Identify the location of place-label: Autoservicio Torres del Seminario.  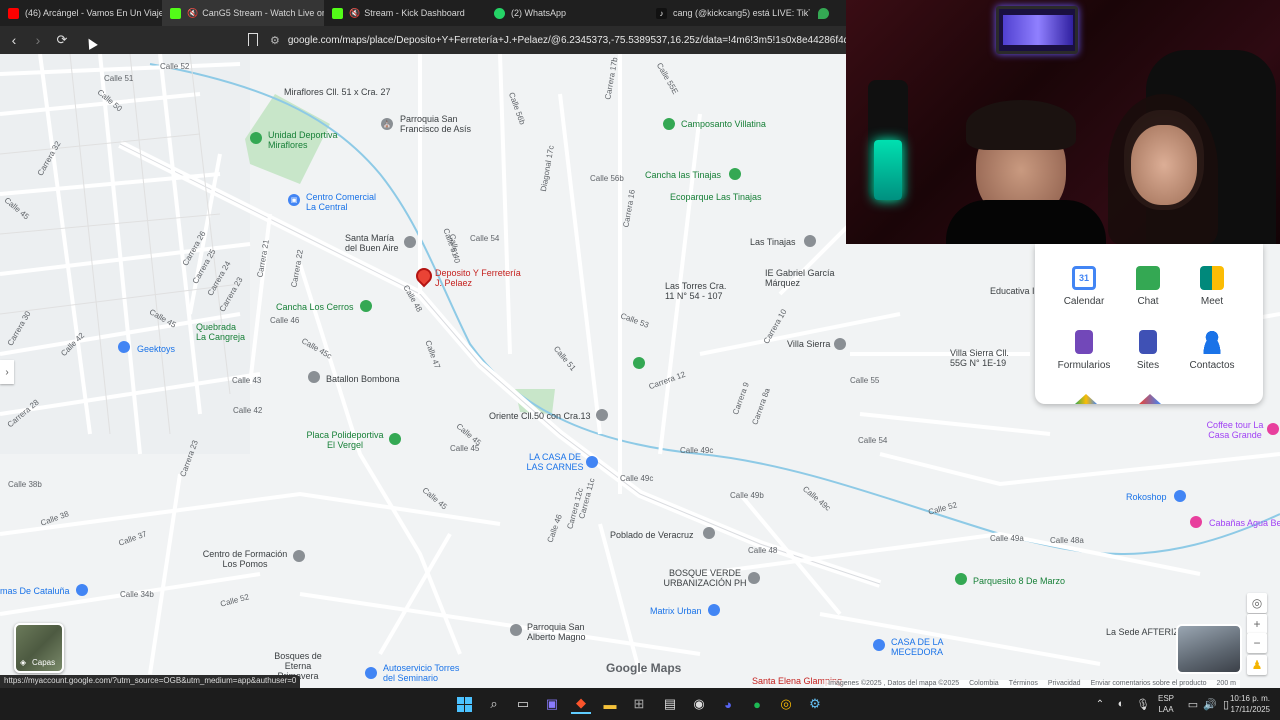
(428, 673).